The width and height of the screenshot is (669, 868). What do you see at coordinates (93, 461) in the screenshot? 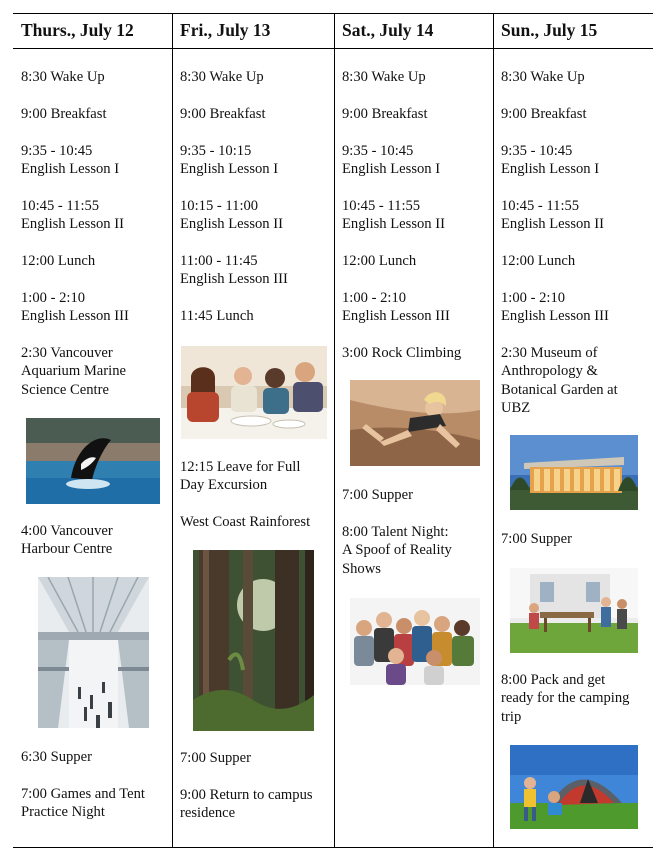
I see `orca-show-photo` at bounding box center [93, 461].